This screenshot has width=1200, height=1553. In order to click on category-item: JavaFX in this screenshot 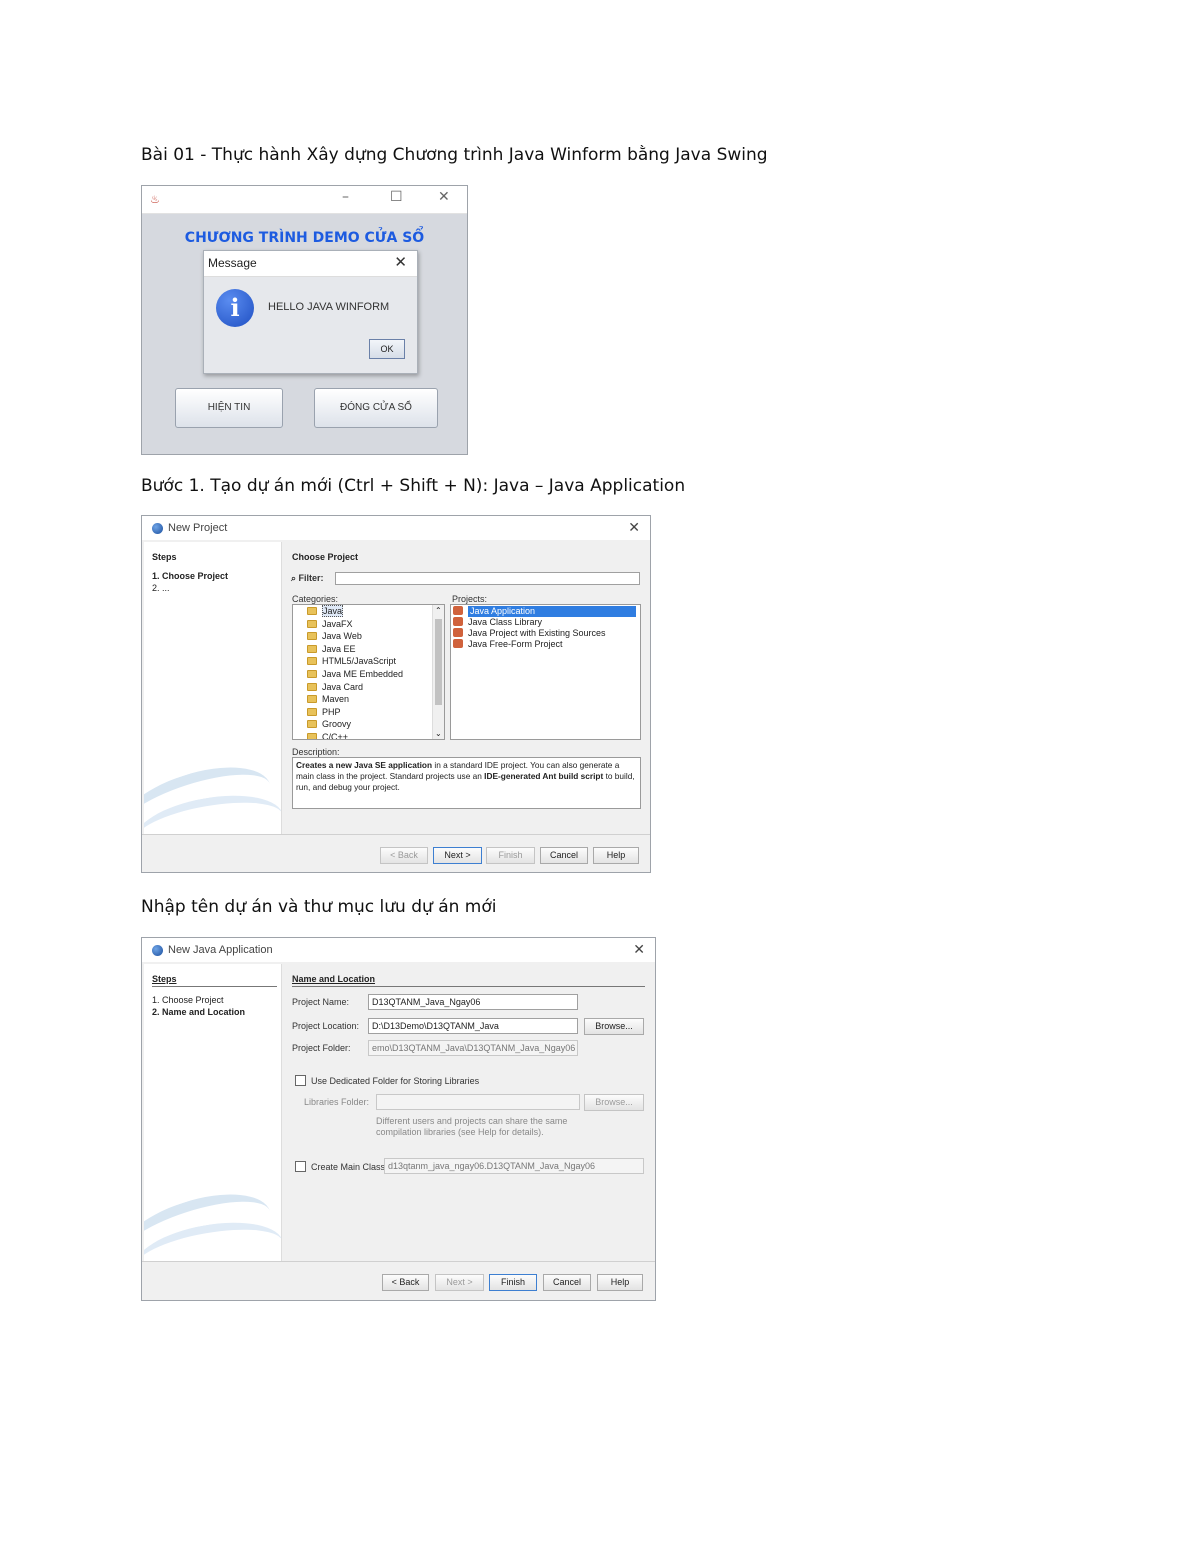, I will do `click(330, 624)`.